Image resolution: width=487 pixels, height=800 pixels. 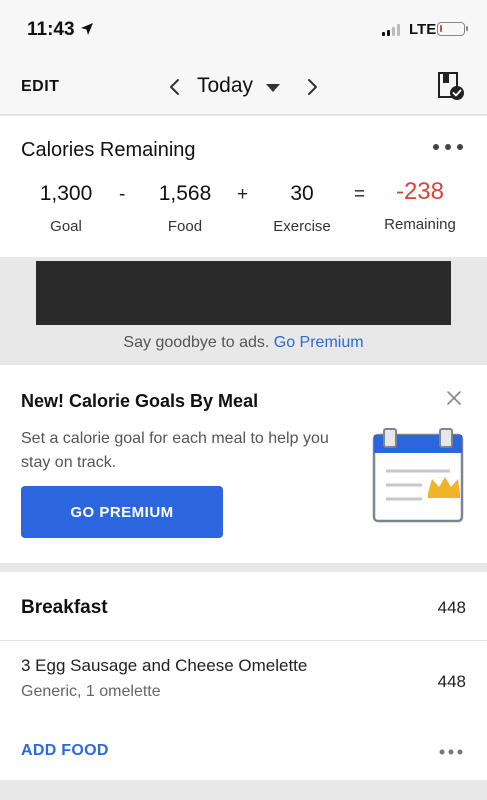 What do you see at coordinates (360, 194) in the screenshot?
I see `equals-operator: =` at bounding box center [360, 194].